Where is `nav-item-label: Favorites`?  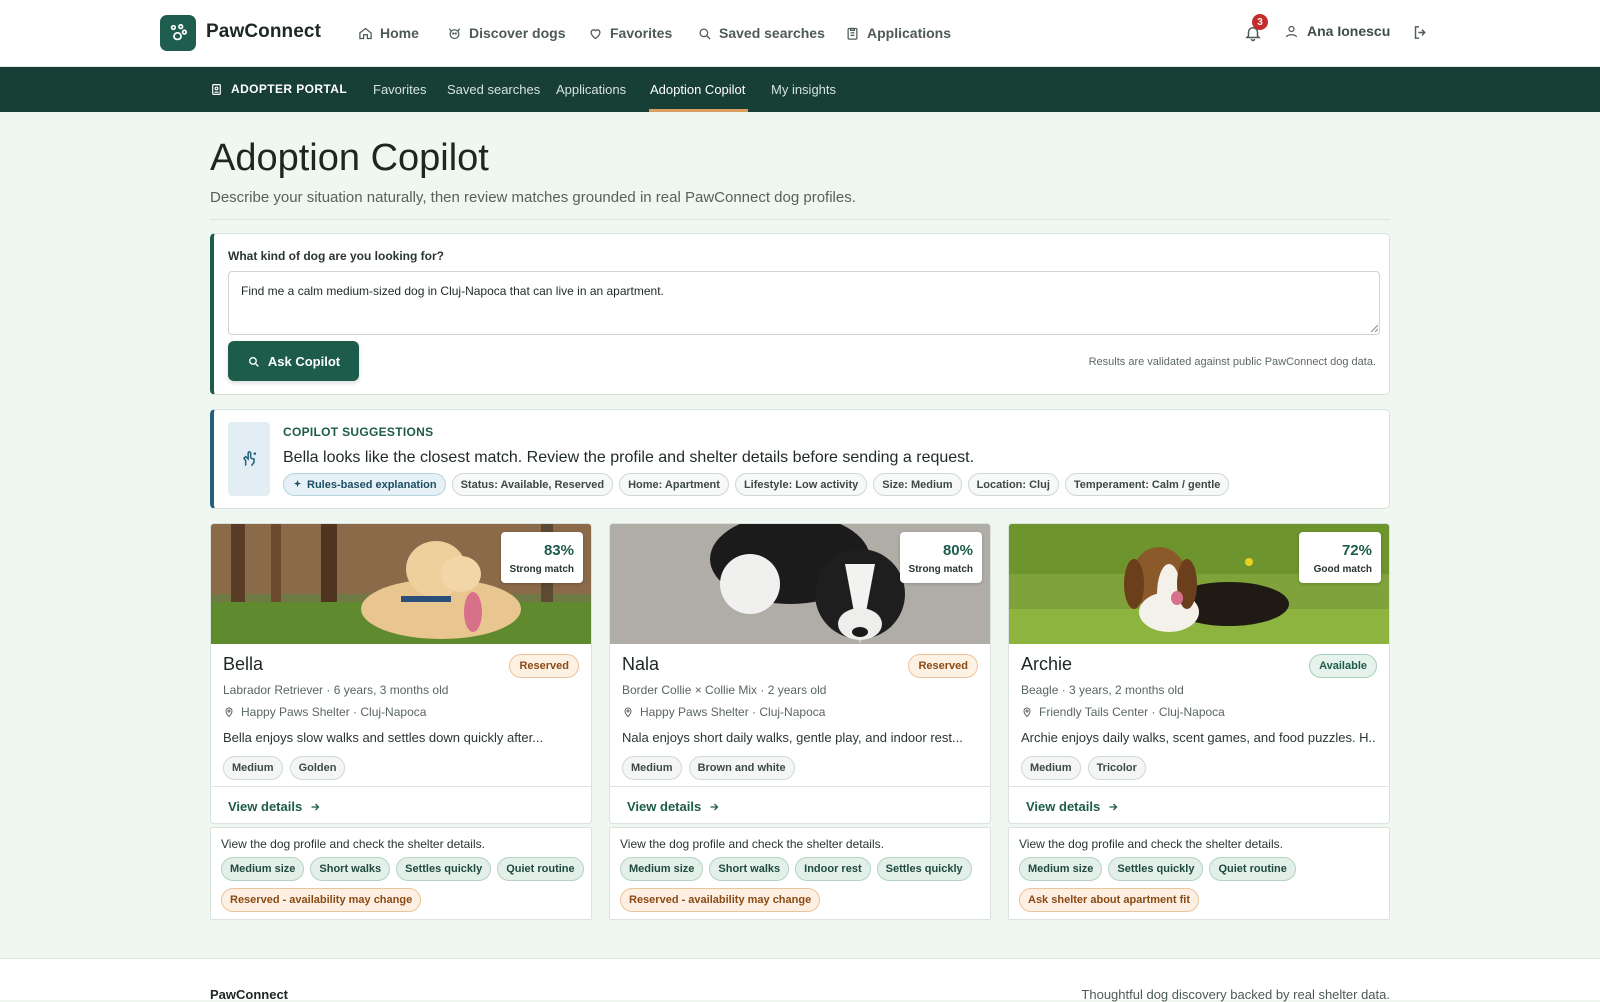
nav-item-label: Favorites is located at coordinates (641, 33).